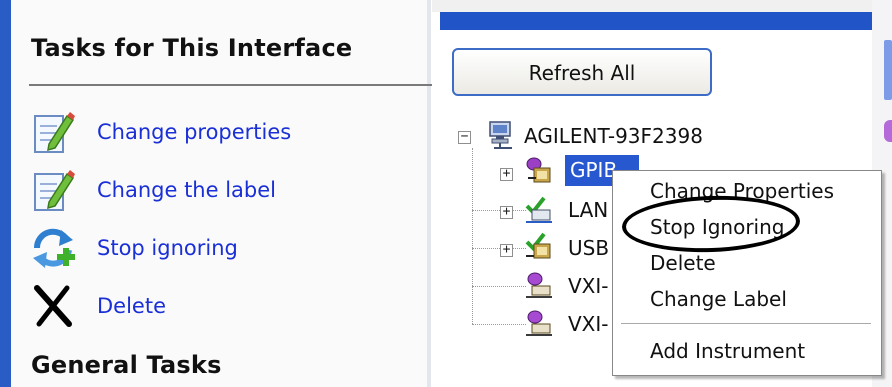  Describe the element at coordinates (192, 48) in the screenshot. I see `tasks-section-title: Tasks for This Interface` at that location.